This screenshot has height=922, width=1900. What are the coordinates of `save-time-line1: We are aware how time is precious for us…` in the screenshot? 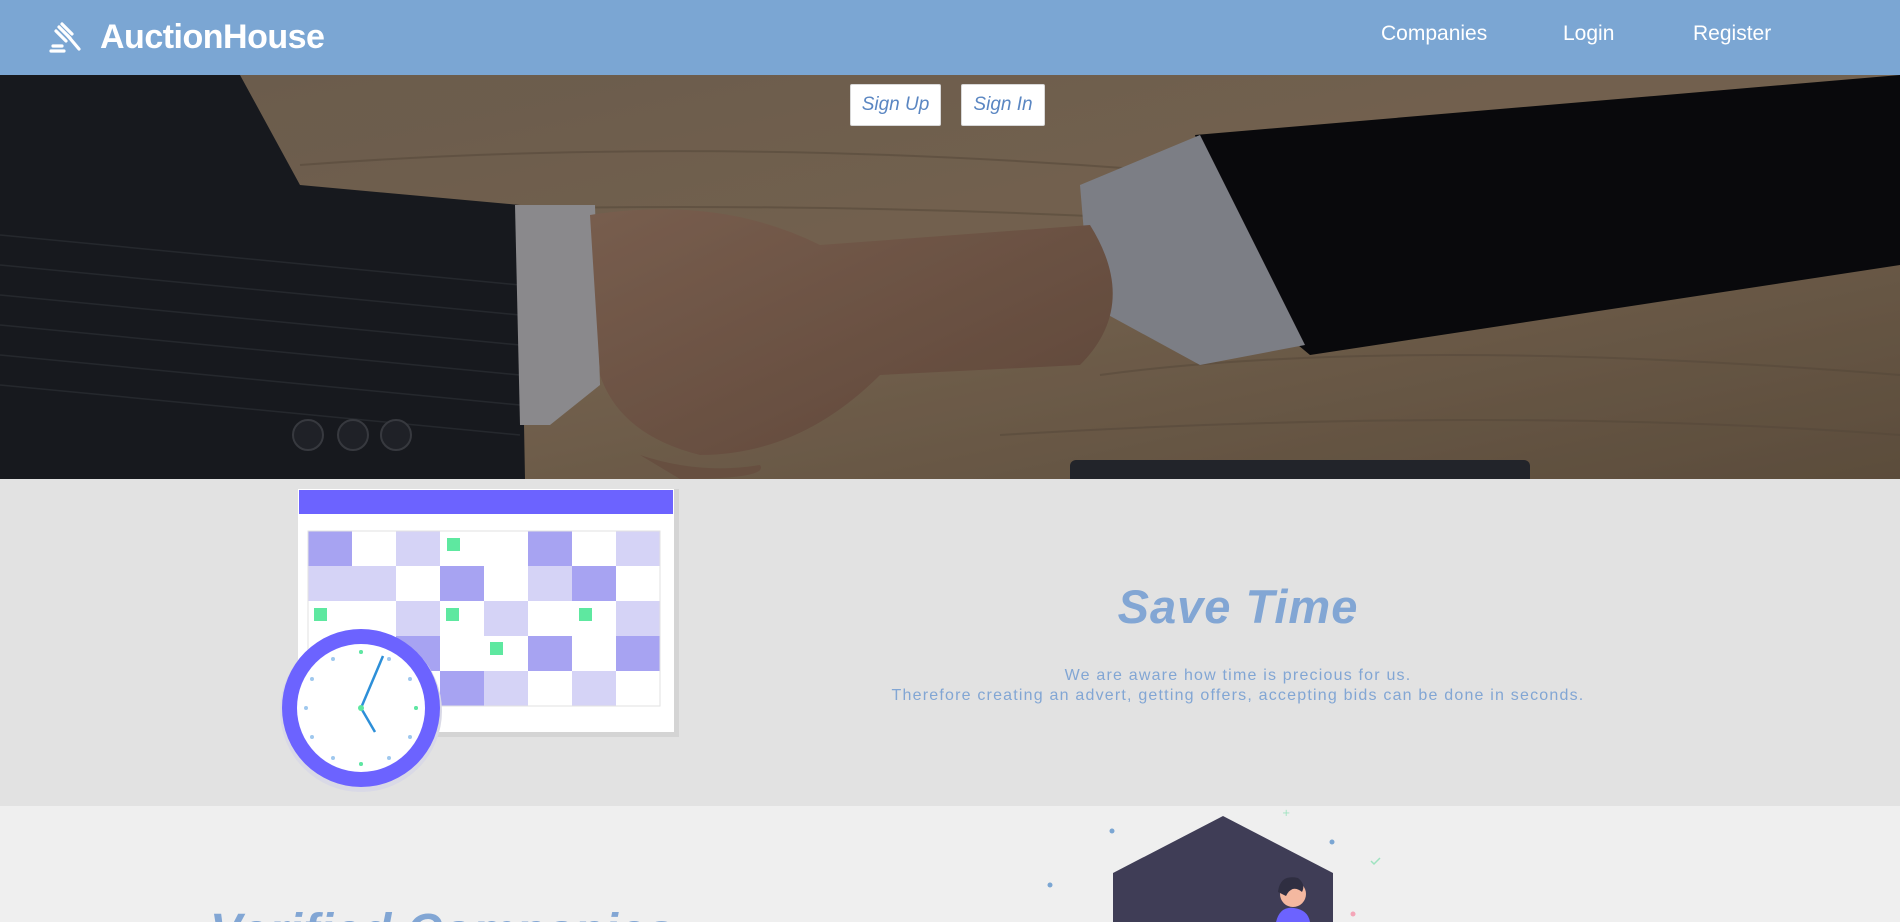 It's located at (1238, 675).